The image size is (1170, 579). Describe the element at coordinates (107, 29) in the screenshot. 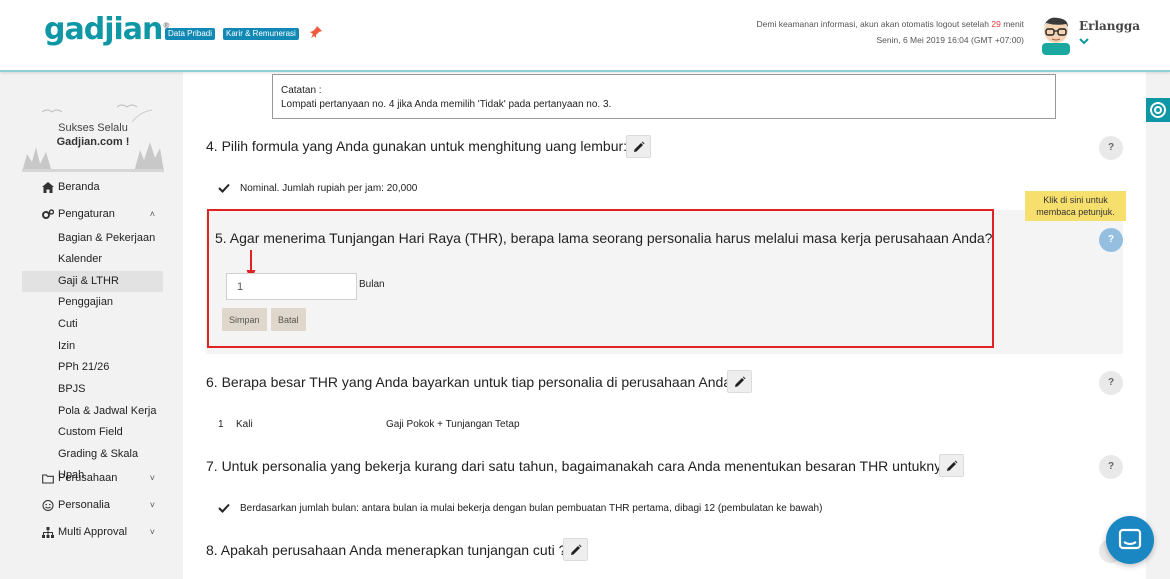

I see `gadjian-logo: gadjian®` at that location.